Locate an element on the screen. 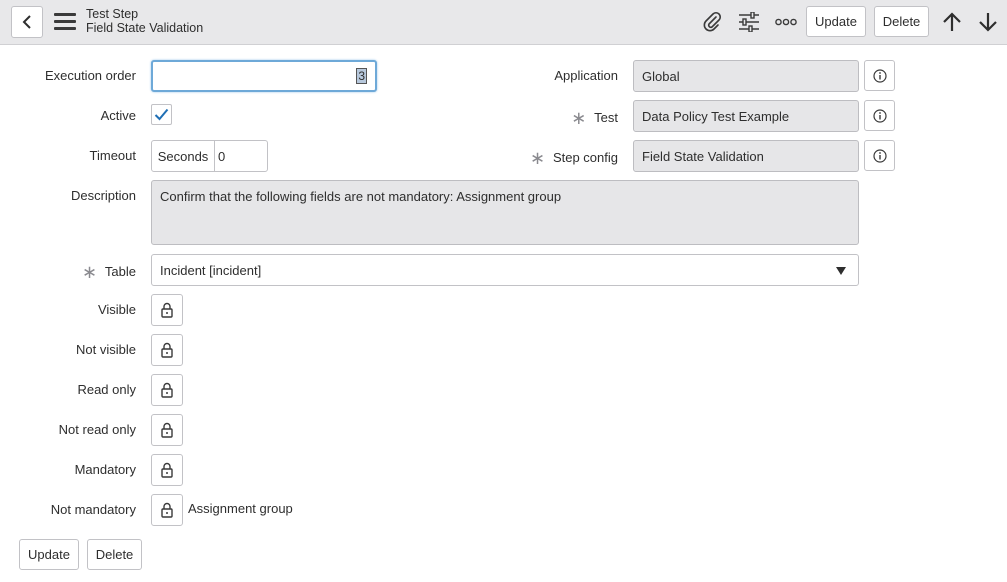 The image size is (1007, 582). timeout-input: 0 is located at coordinates (220, 156).